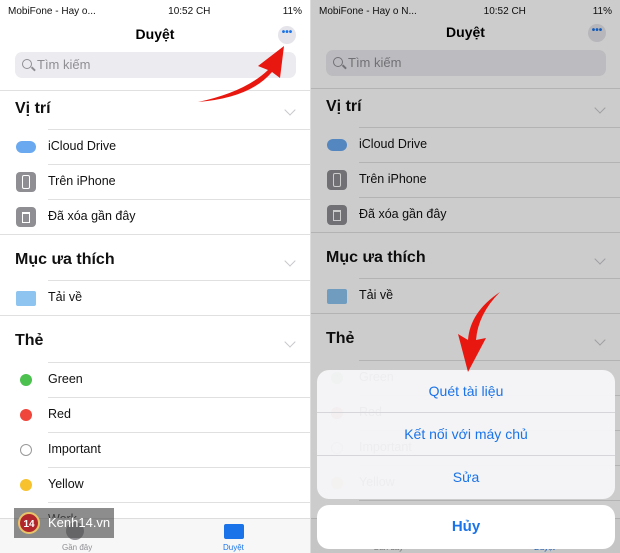 This screenshot has height=553, width=620. What do you see at coordinates (26, 298) in the screenshot?
I see `folder-download-icon` at bounding box center [26, 298].